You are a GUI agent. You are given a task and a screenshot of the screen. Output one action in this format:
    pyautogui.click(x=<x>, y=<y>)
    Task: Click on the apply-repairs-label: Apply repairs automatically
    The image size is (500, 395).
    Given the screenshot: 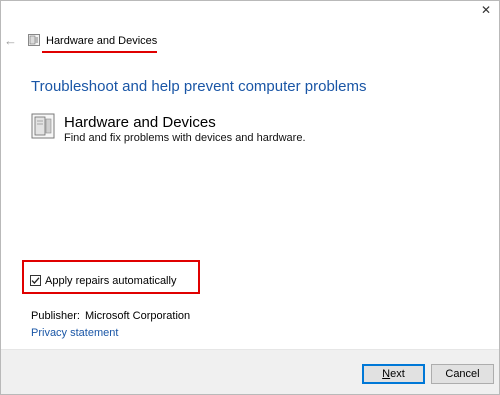 What is the action you would take?
    pyautogui.click(x=110, y=281)
    